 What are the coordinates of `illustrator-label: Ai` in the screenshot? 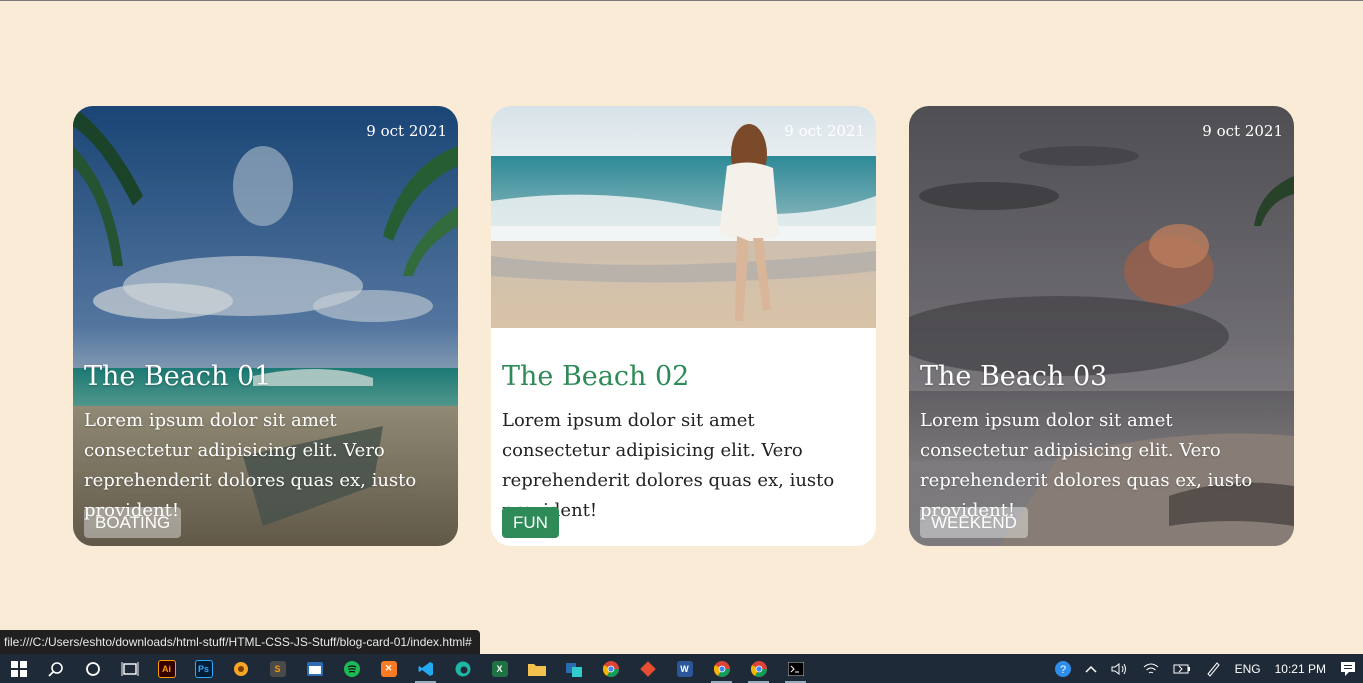 It's located at (166, 668).